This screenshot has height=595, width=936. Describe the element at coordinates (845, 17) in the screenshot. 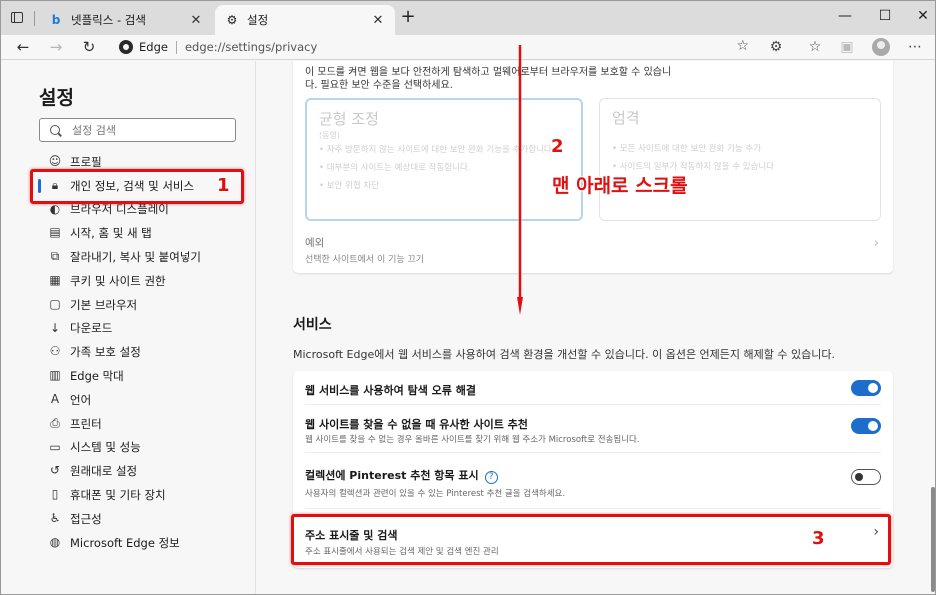

I see `minimize-button: —` at that location.